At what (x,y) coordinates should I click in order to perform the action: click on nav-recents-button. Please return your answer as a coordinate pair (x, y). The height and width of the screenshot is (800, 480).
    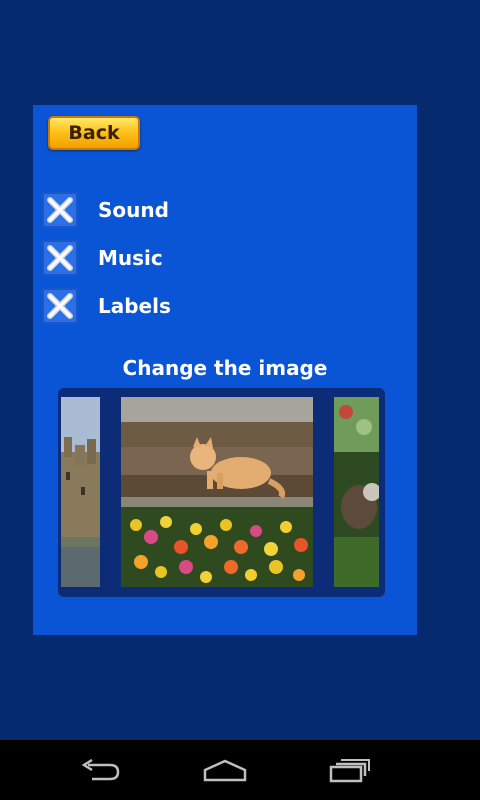
    Looking at the image, I should click on (350, 771).